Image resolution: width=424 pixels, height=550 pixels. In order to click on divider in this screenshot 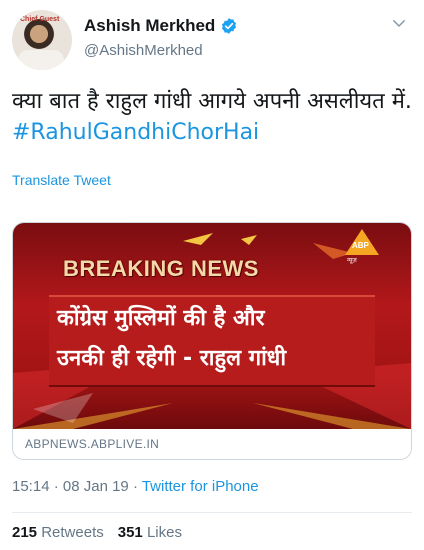, I will do `click(212, 512)`.